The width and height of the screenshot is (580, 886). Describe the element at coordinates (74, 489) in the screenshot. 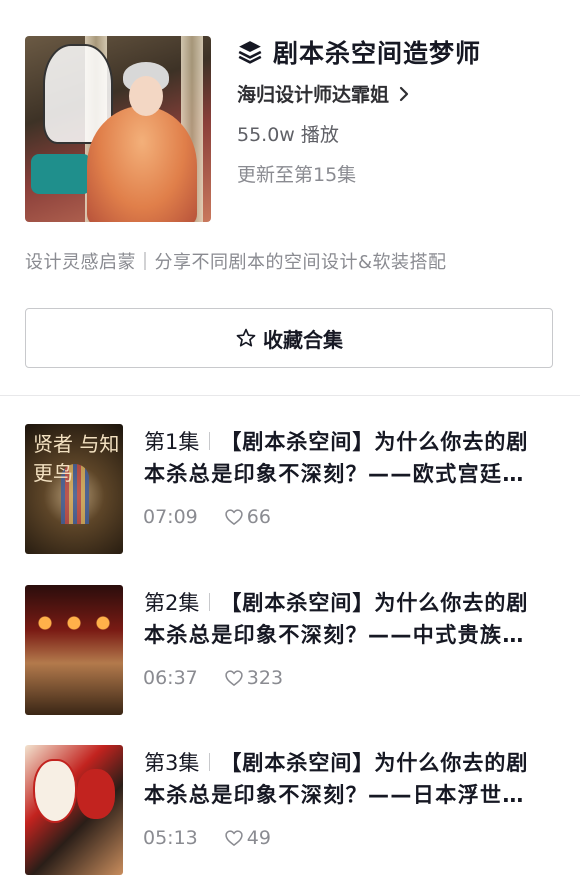

I see `episode-thumbnail: 贤者 与知更鸟` at that location.